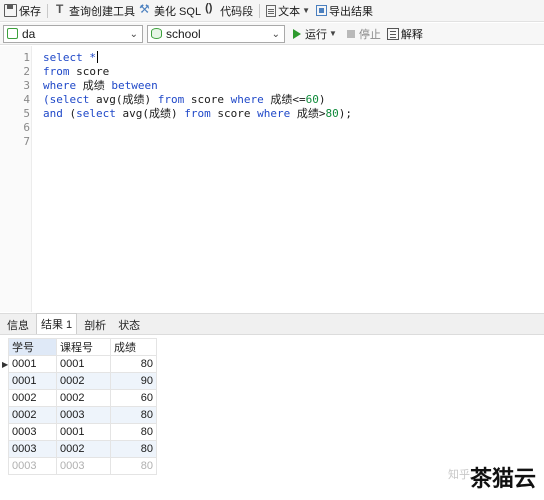  I want to click on code-line: (select avg(成绩) from score where 成绩<=60), so click(184, 100).